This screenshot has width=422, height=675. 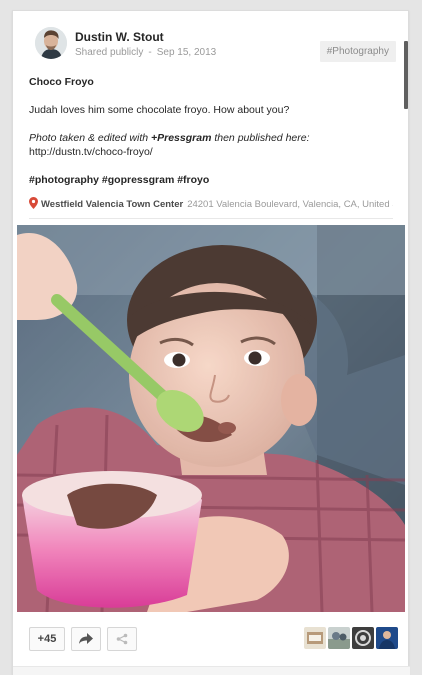 I want to click on share-nodes-button, so click(x=122, y=639).